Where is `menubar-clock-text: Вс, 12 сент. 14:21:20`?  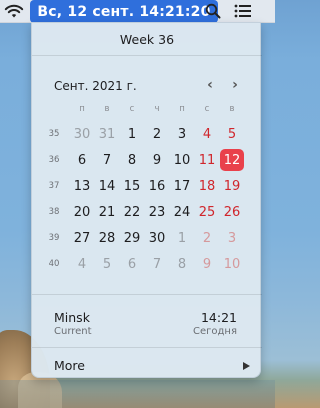 menubar-clock-text: Вс, 12 сент. 14:21:20 is located at coordinates (124, 11).